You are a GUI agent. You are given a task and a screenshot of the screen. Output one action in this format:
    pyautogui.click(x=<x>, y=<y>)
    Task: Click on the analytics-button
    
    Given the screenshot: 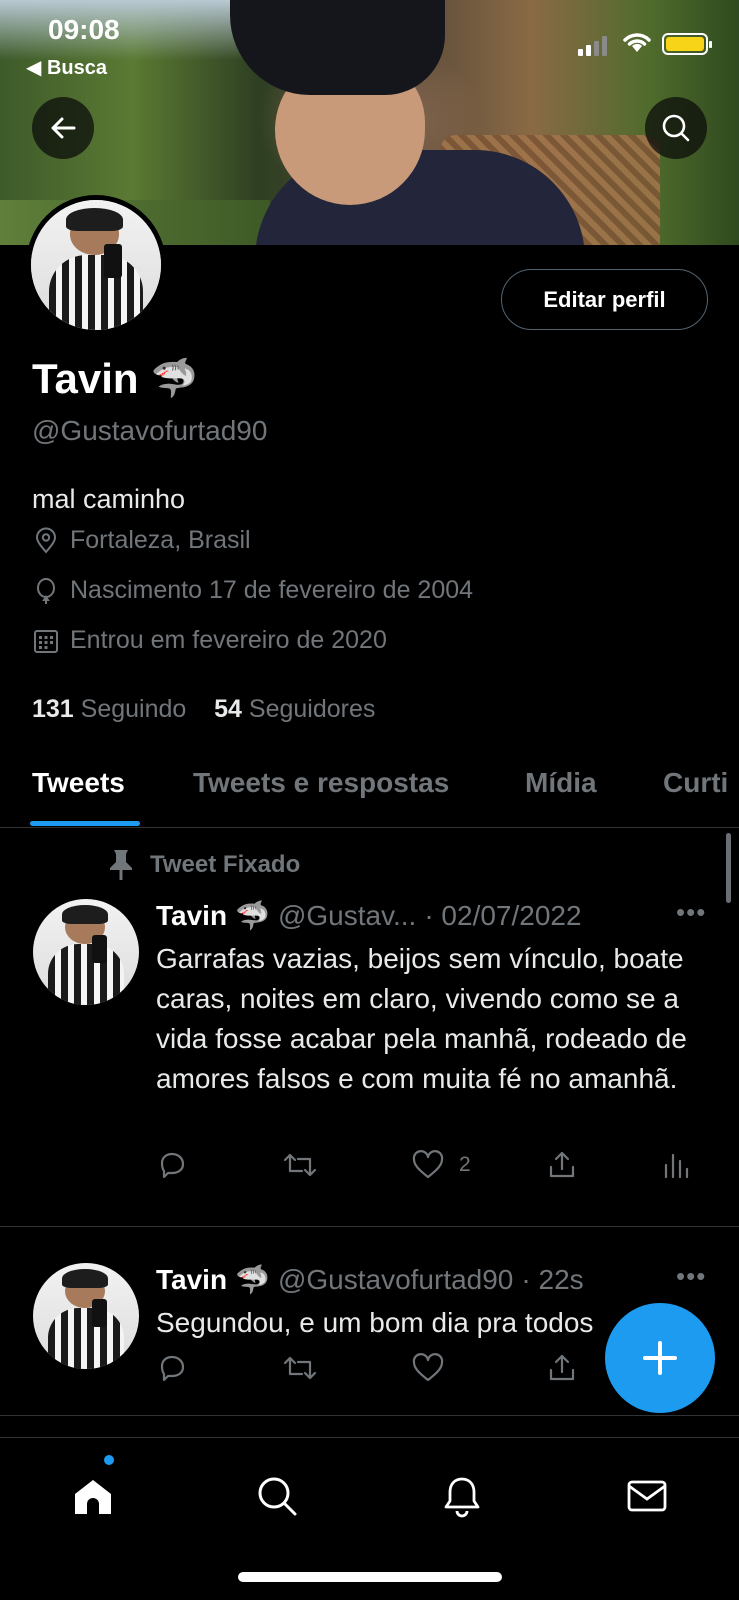 What is the action you would take?
    pyautogui.click(x=676, y=1165)
    